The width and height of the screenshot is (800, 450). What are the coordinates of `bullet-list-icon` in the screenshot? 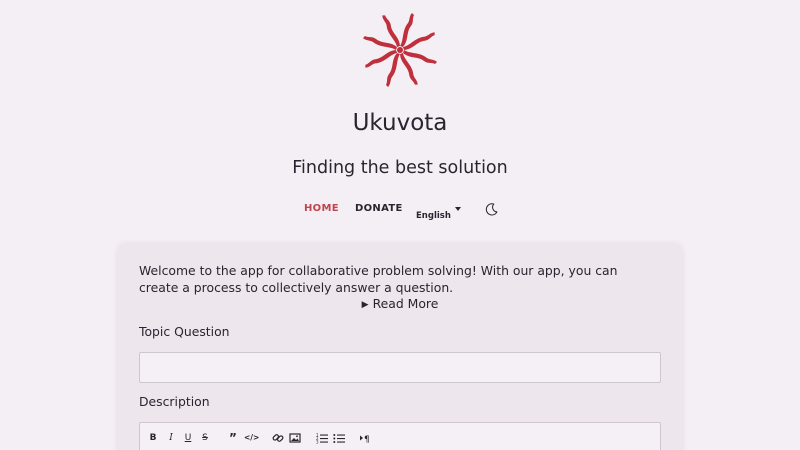 It's located at (339, 438).